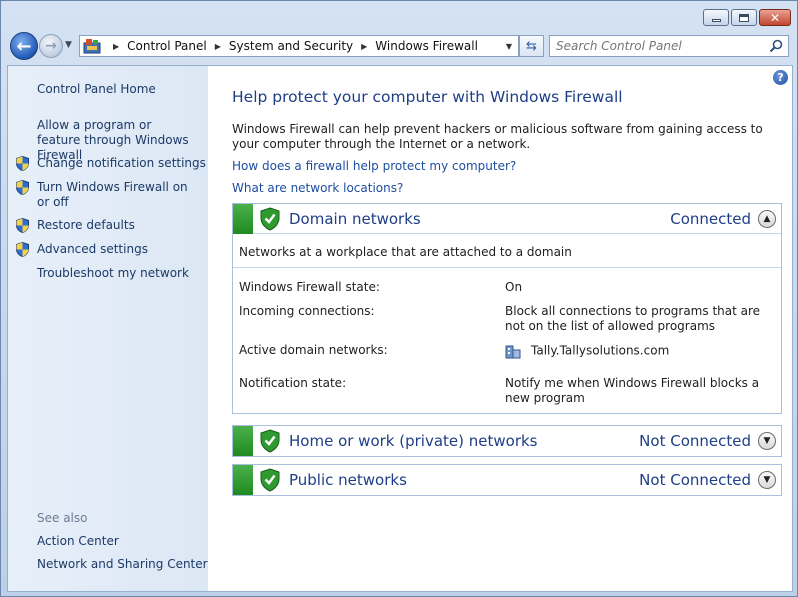 The image size is (798, 597). I want to click on forward-arrow-icon: →, so click(51, 46).